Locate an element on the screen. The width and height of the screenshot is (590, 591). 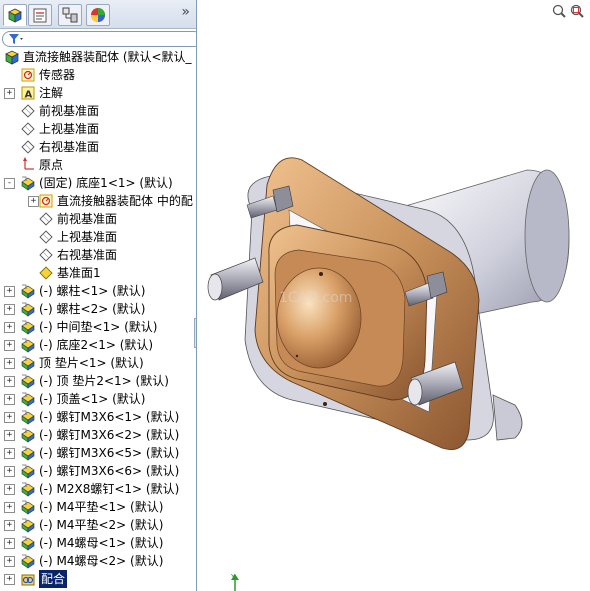
tree-item-component: + (-) 顶盖<1> (默认) is located at coordinates (98, 399).